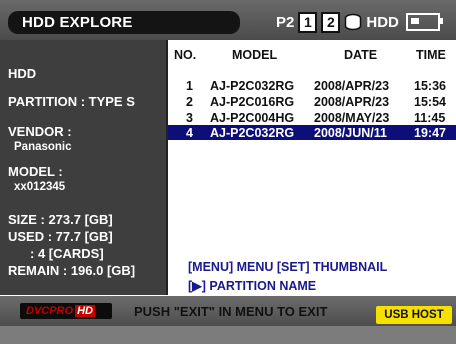 Image resolution: width=456 pixels, height=344 pixels. I want to click on row-no: 2, so click(189, 102).